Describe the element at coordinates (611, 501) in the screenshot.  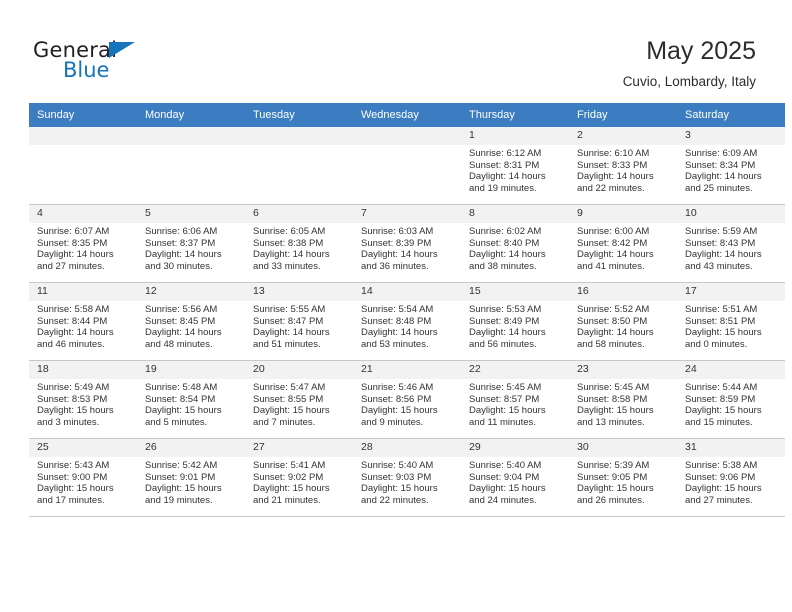
I see `daylight-text-line2: and 26 minutes.` at that location.